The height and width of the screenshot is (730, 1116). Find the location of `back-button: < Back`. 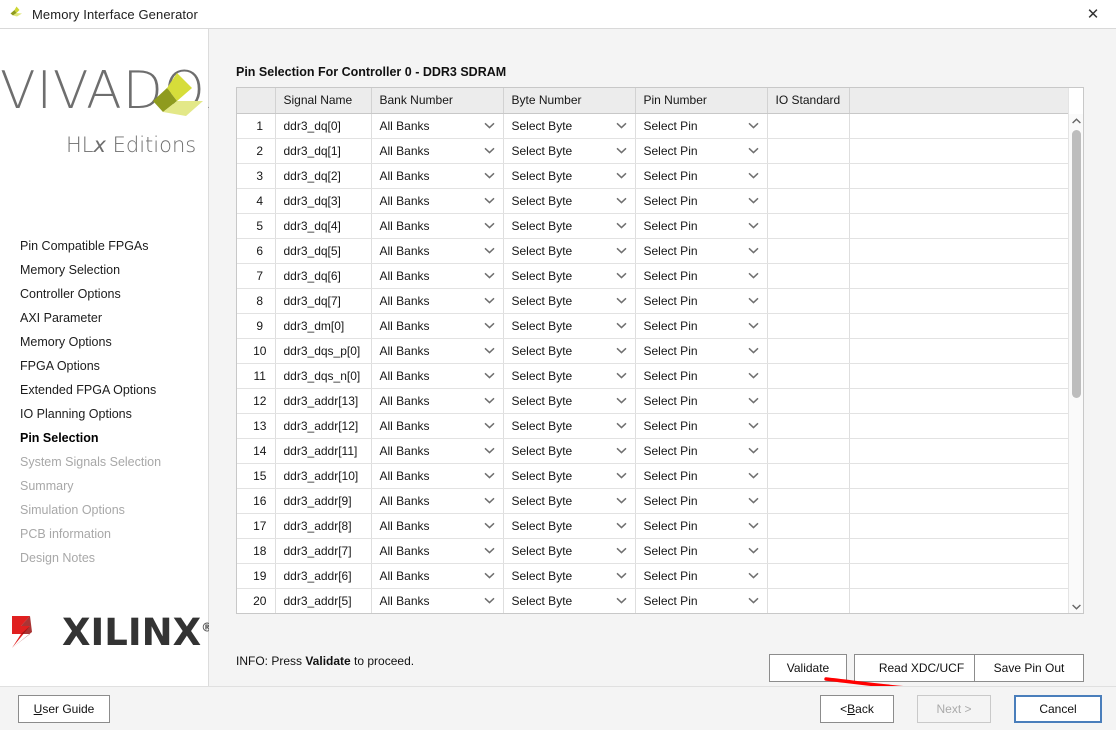

back-button: < Back is located at coordinates (857, 709).